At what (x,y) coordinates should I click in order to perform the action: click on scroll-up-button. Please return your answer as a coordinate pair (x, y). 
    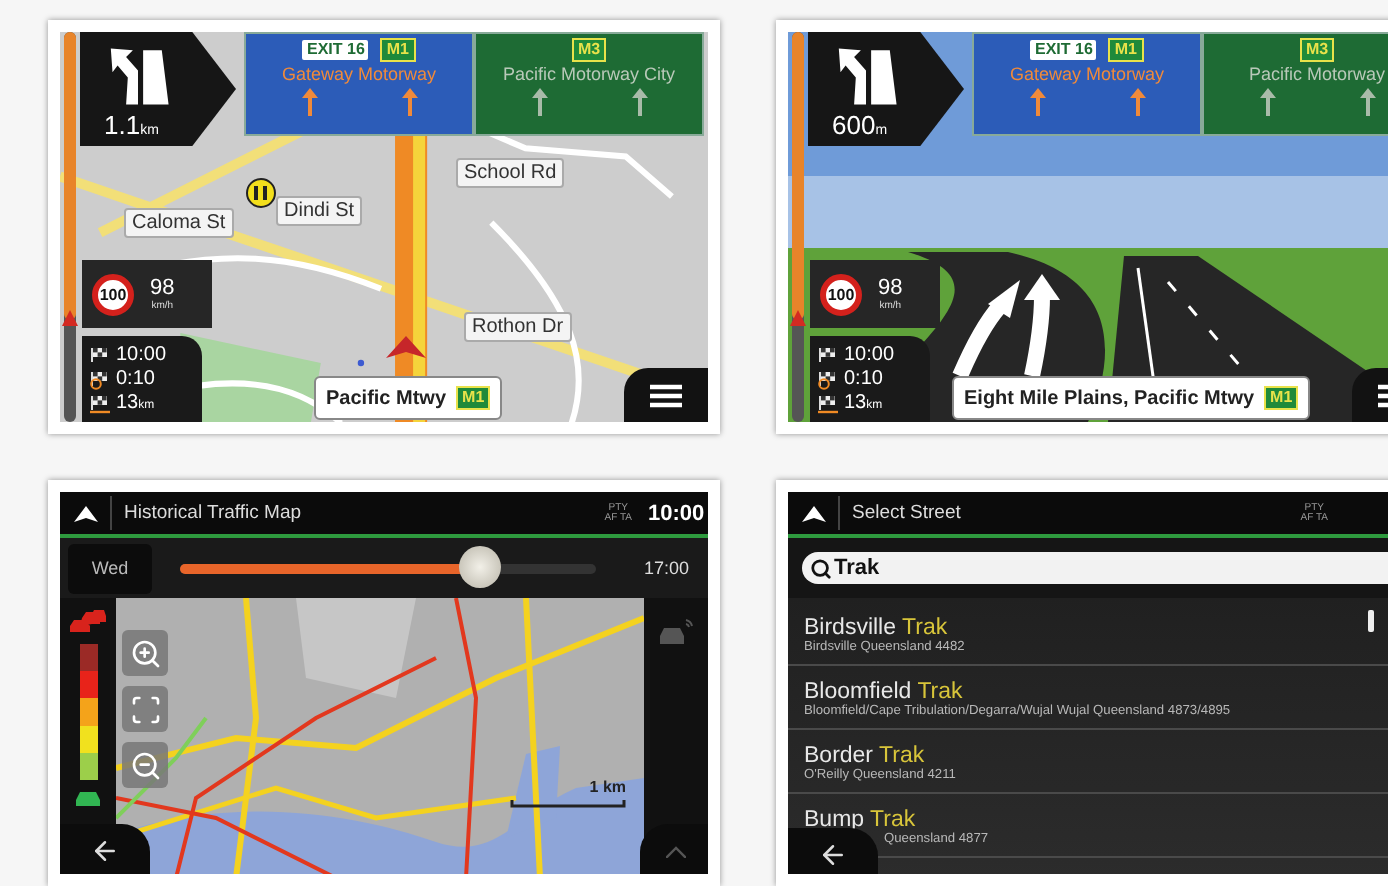
    Looking at the image, I should click on (674, 849).